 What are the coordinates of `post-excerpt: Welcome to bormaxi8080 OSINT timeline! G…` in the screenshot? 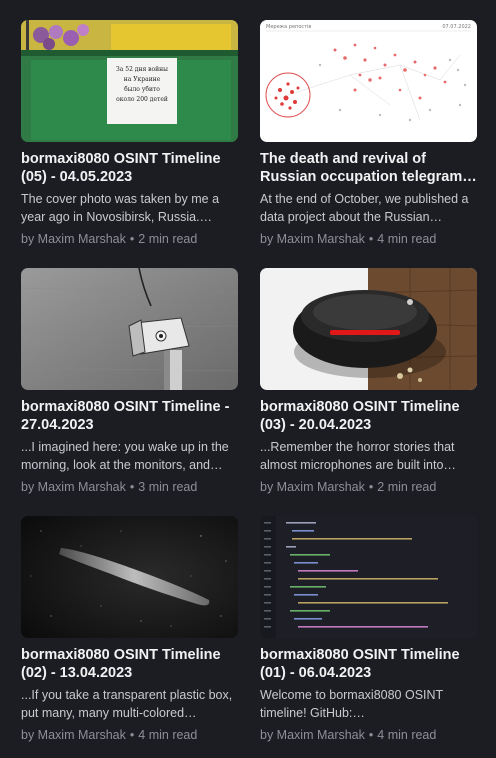 It's located at (351, 704).